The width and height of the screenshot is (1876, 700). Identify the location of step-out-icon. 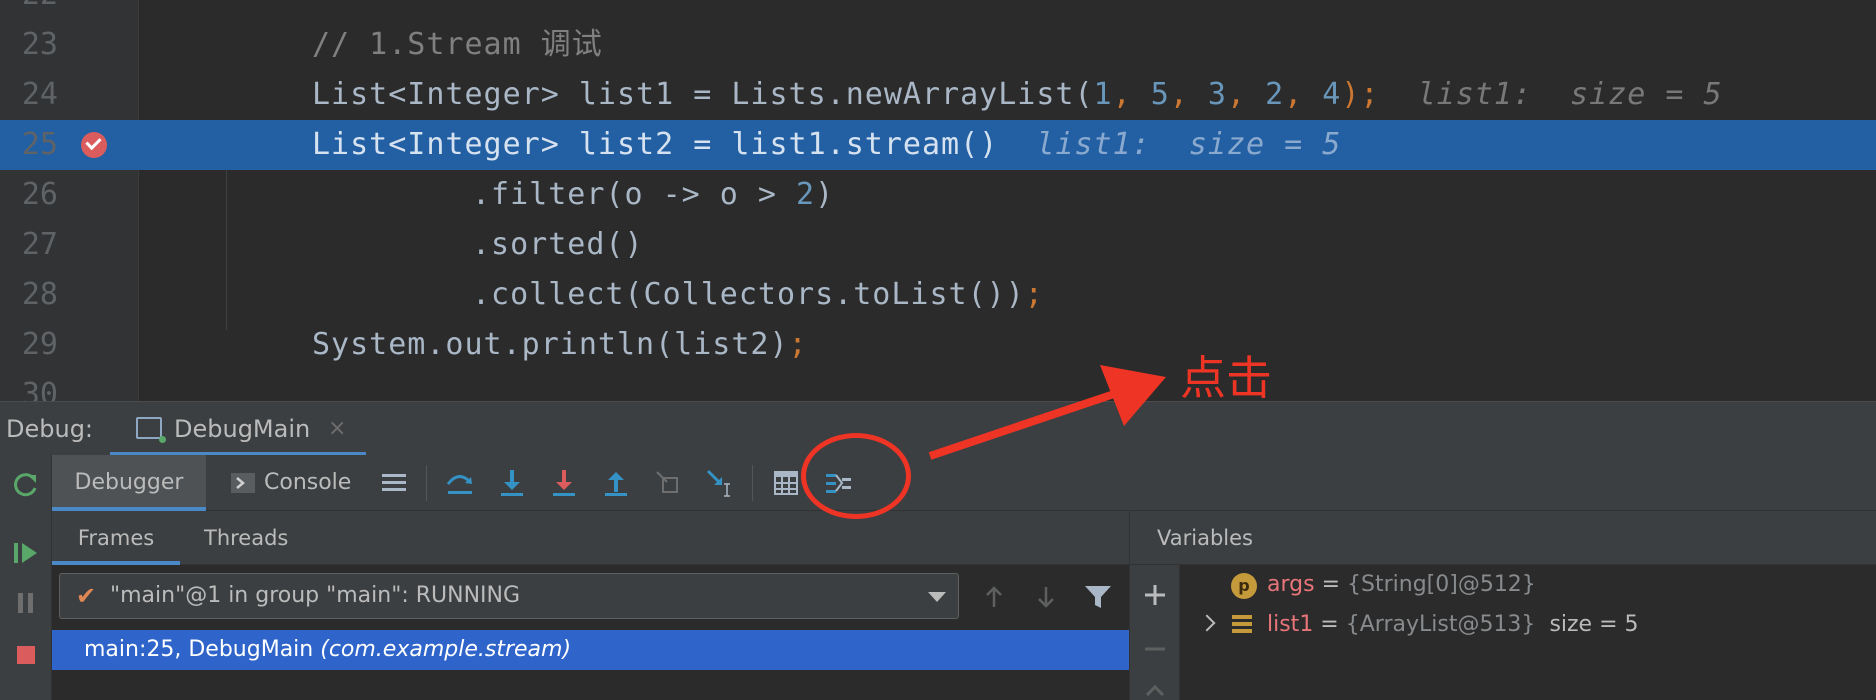
(616, 483).